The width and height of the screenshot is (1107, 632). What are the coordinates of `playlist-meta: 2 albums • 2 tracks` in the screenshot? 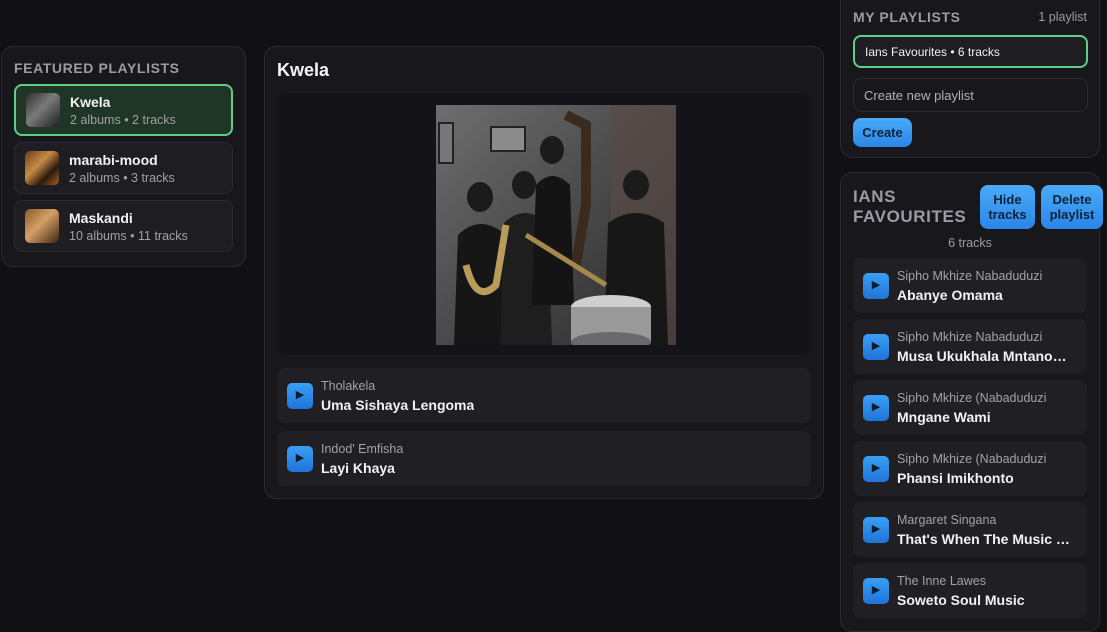 It's located at (123, 119).